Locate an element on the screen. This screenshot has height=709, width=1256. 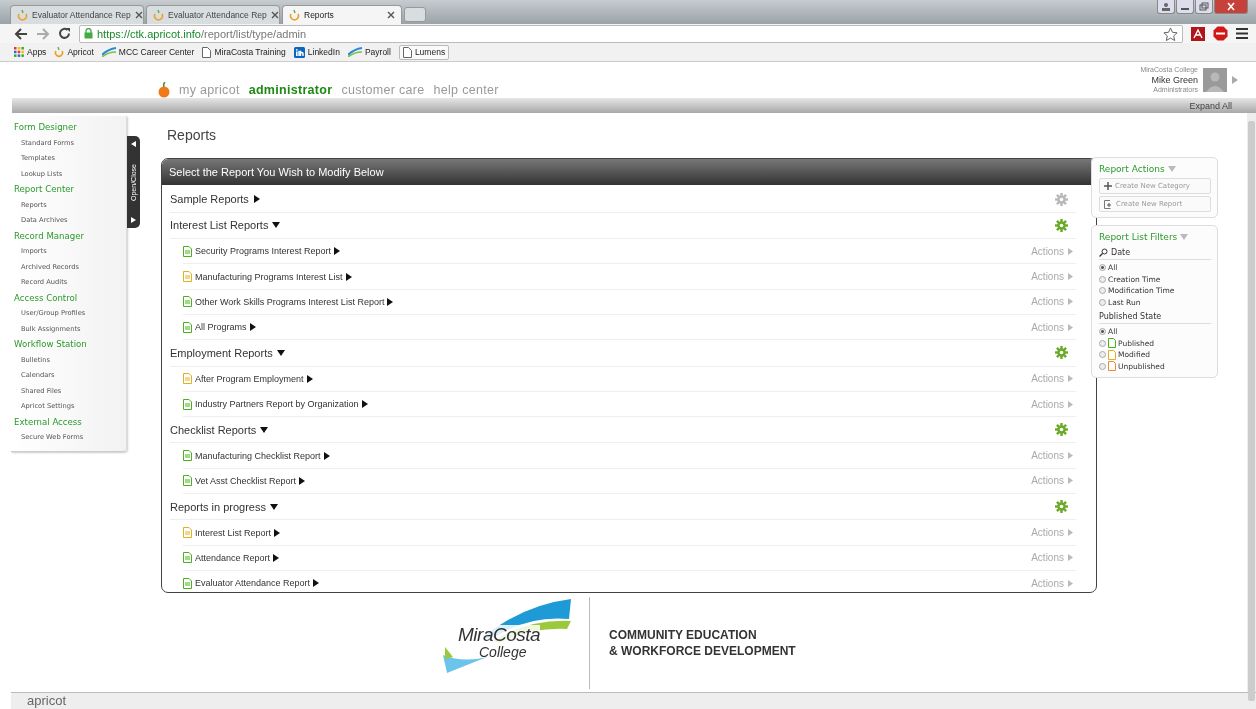
profile-button is located at coordinates (1166, 7).